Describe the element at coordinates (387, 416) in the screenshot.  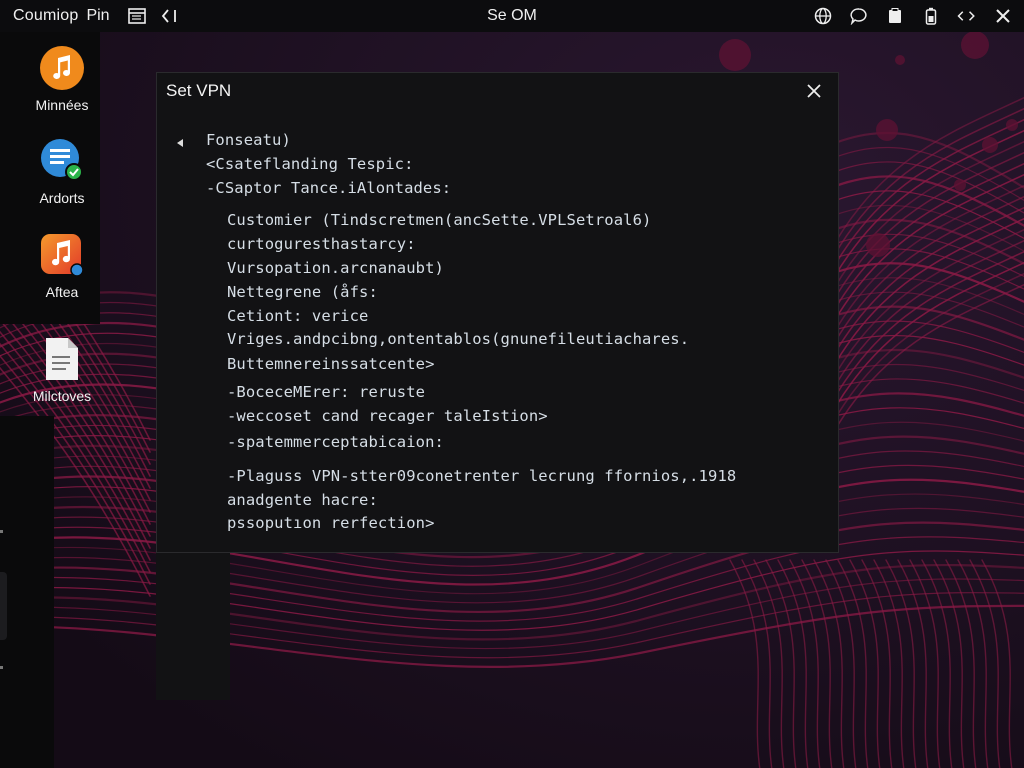
I see `config-line: -weccoset cand recager taleIstion>` at that location.